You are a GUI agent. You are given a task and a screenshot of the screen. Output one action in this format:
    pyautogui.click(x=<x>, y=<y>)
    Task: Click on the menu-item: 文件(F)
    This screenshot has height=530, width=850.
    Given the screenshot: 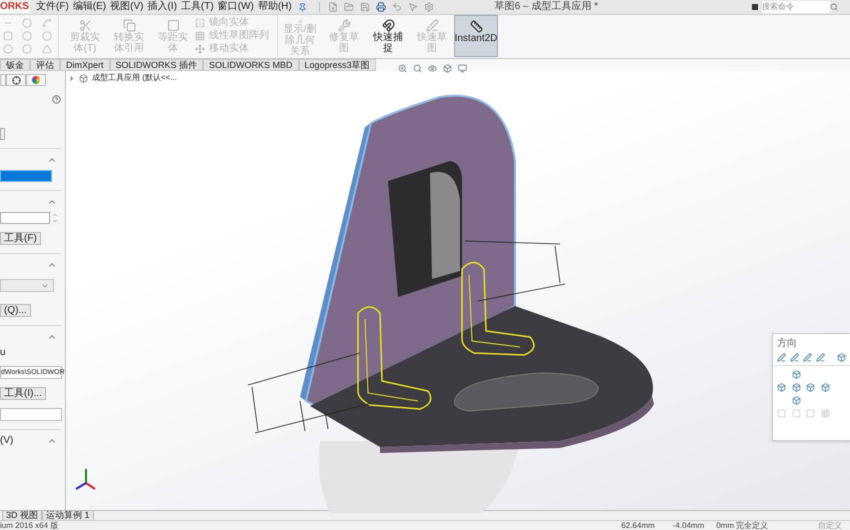 What is the action you would take?
    pyautogui.click(x=52, y=7)
    